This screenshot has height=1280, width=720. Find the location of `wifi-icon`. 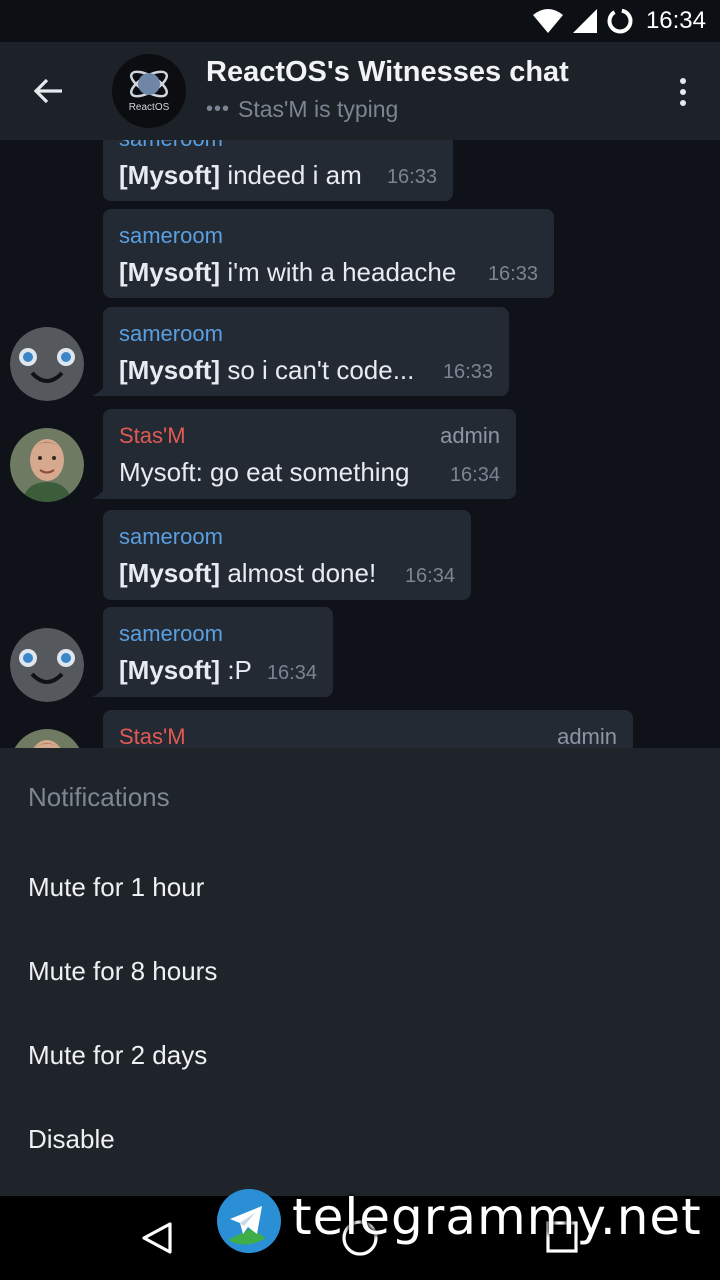

wifi-icon is located at coordinates (547, 21).